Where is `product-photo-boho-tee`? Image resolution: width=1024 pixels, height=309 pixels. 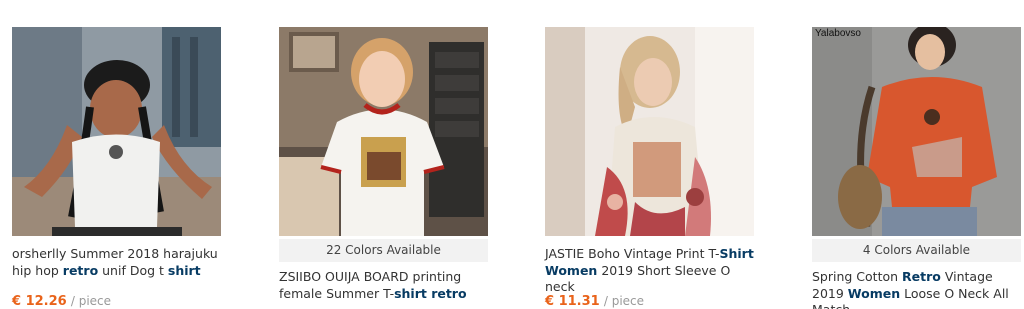
product-photo-boho-tee is located at coordinates (649, 131).